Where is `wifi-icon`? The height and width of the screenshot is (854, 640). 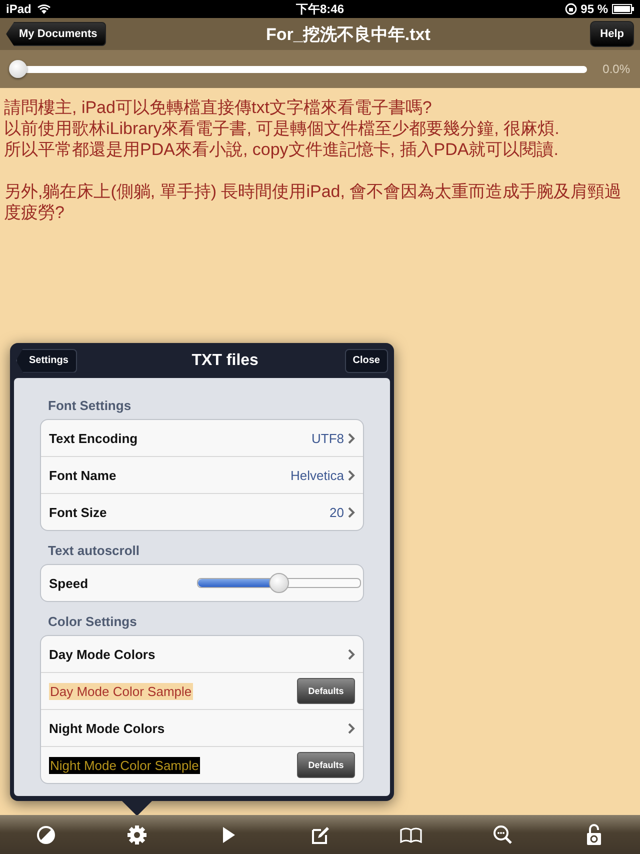
wifi-icon is located at coordinates (44, 9).